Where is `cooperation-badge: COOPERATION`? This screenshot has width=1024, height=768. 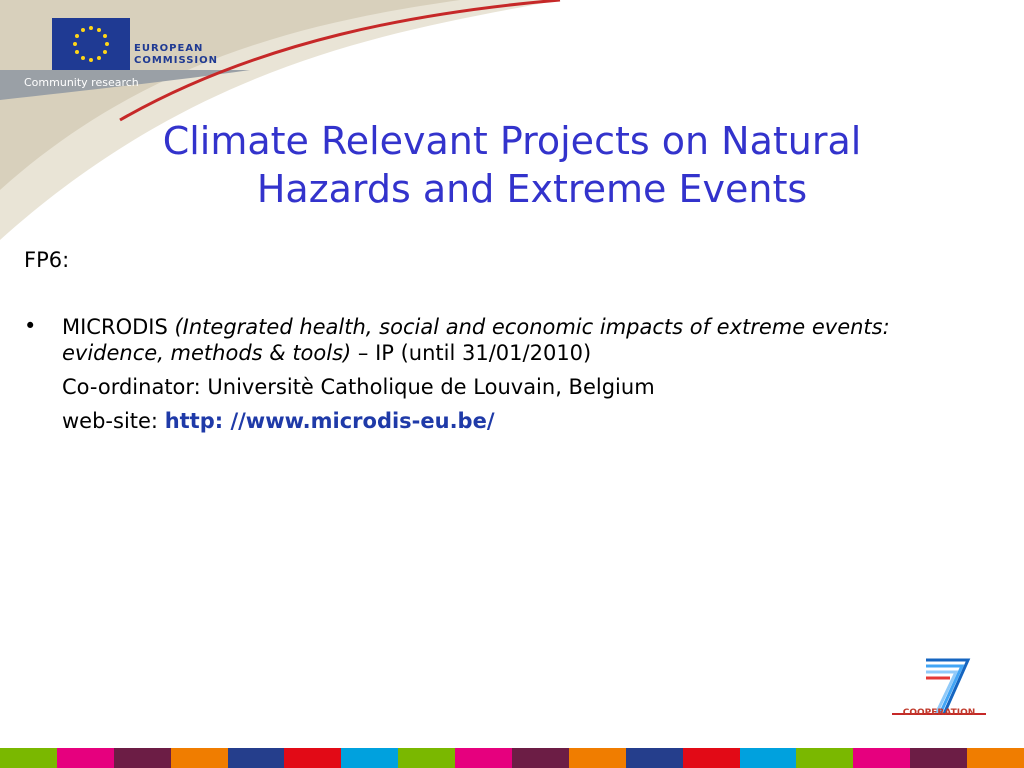 cooperation-badge: COOPERATION is located at coordinates (939, 713).